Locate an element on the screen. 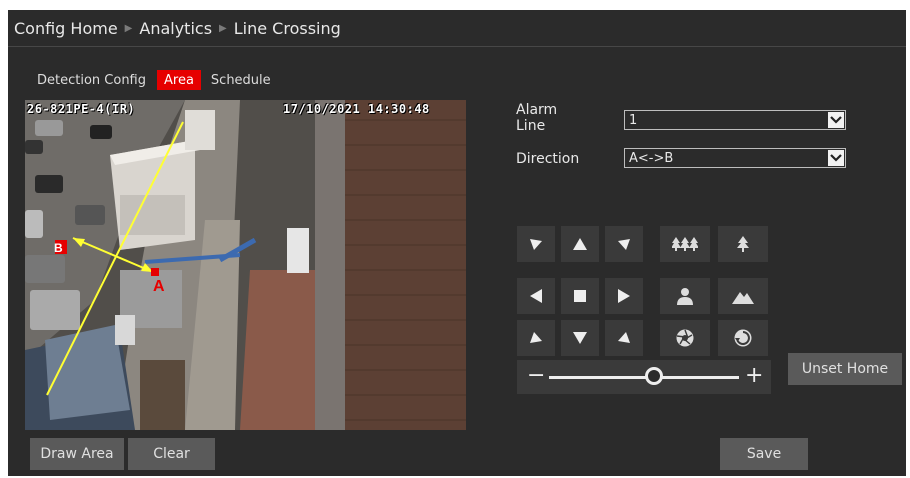 This screenshot has width=910, height=478. zoom-out-trees-icon is located at coordinates (685, 244).